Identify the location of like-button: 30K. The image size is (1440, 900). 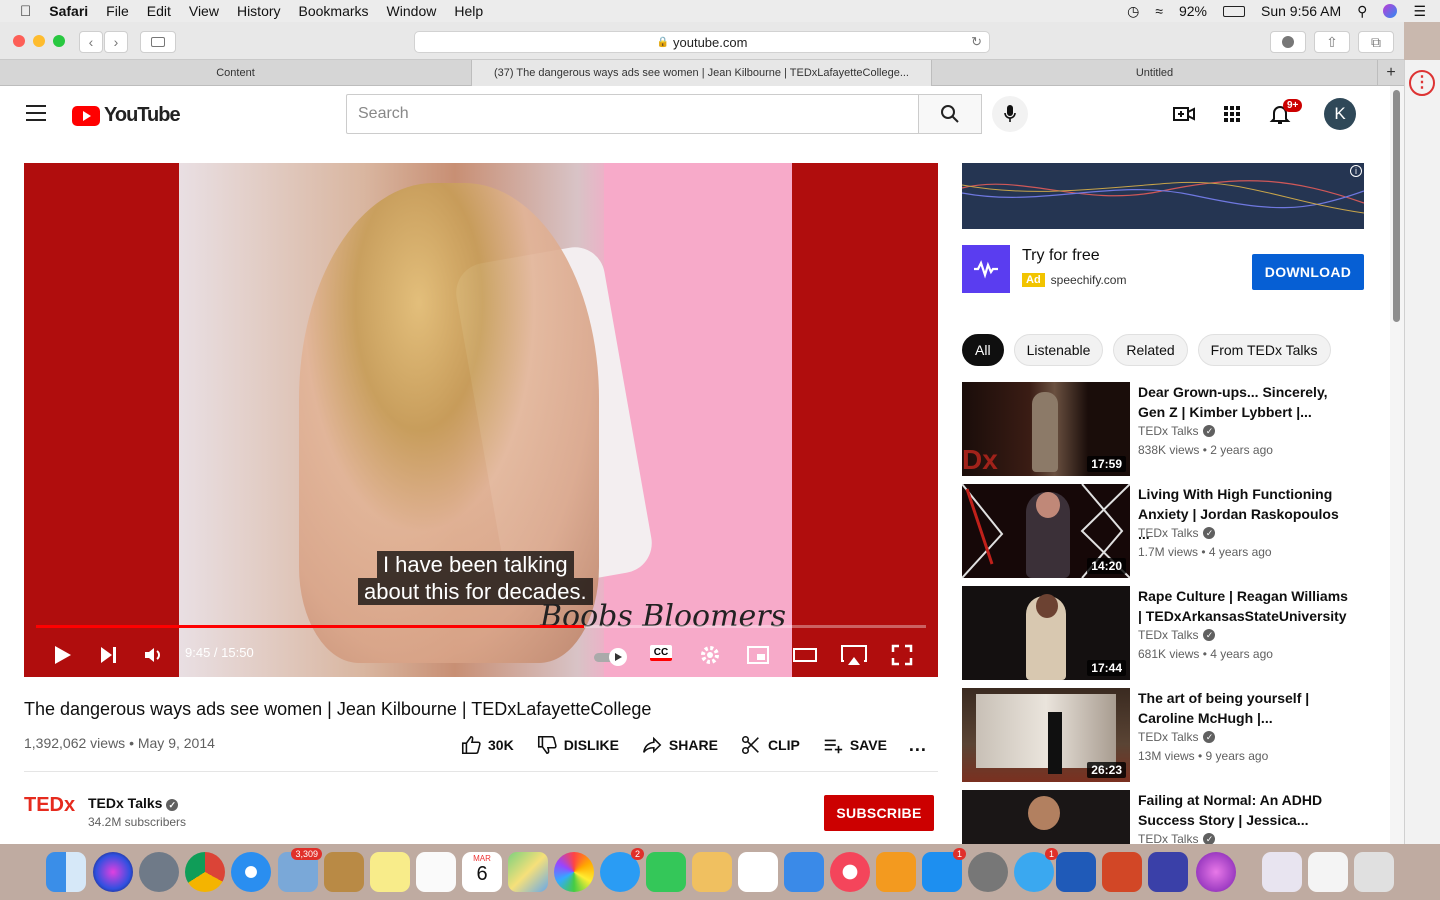
(487, 745).